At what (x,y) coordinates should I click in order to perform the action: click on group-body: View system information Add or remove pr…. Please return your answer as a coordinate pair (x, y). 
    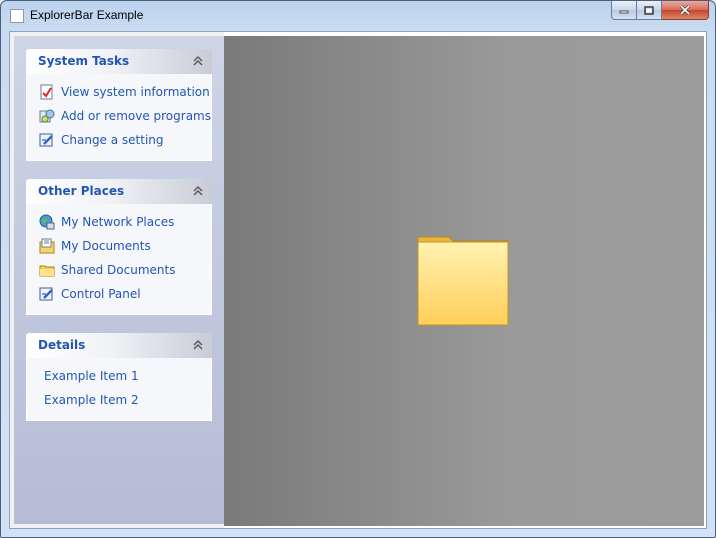
    Looking at the image, I should click on (119, 117).